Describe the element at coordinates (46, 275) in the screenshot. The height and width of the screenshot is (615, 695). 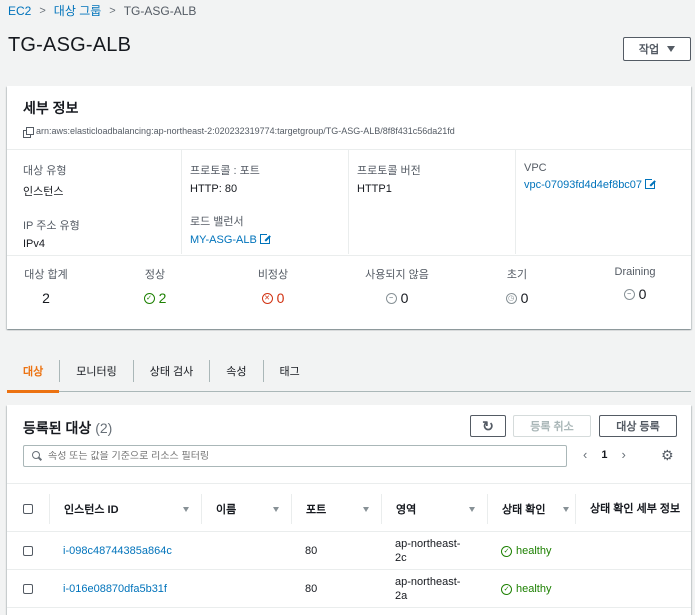
I see `count-total-label: 대상 합계` at that location.